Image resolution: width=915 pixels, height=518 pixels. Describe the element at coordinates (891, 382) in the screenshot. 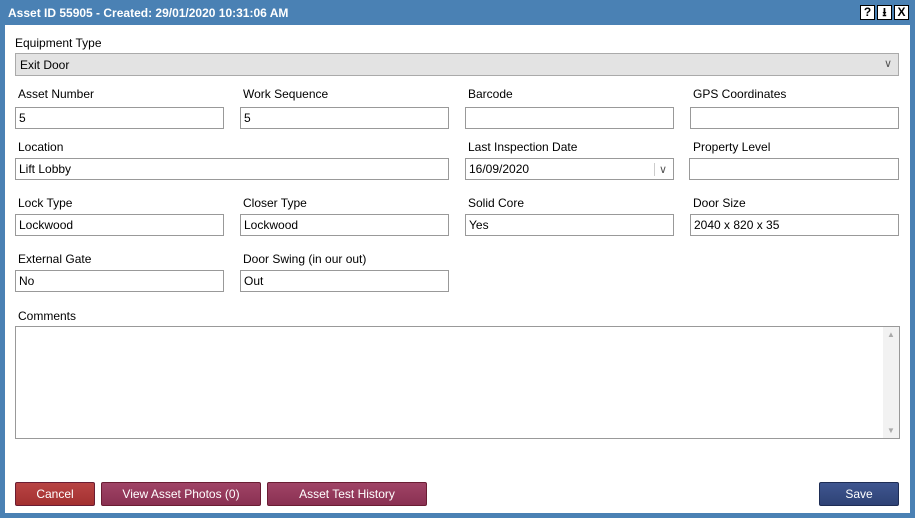

I see `scrollbar: ▲ ▼` at that location.